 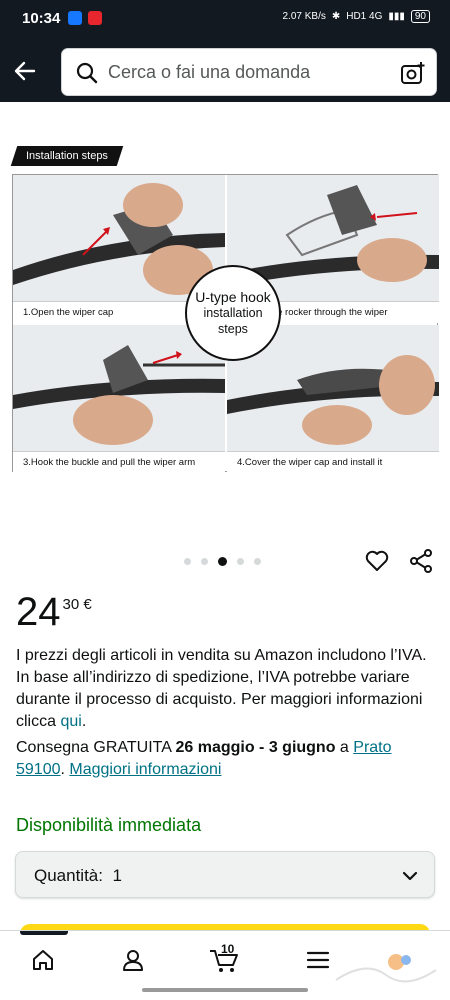 I want to click on status-time: 10:34, so click(x=41, y=18).